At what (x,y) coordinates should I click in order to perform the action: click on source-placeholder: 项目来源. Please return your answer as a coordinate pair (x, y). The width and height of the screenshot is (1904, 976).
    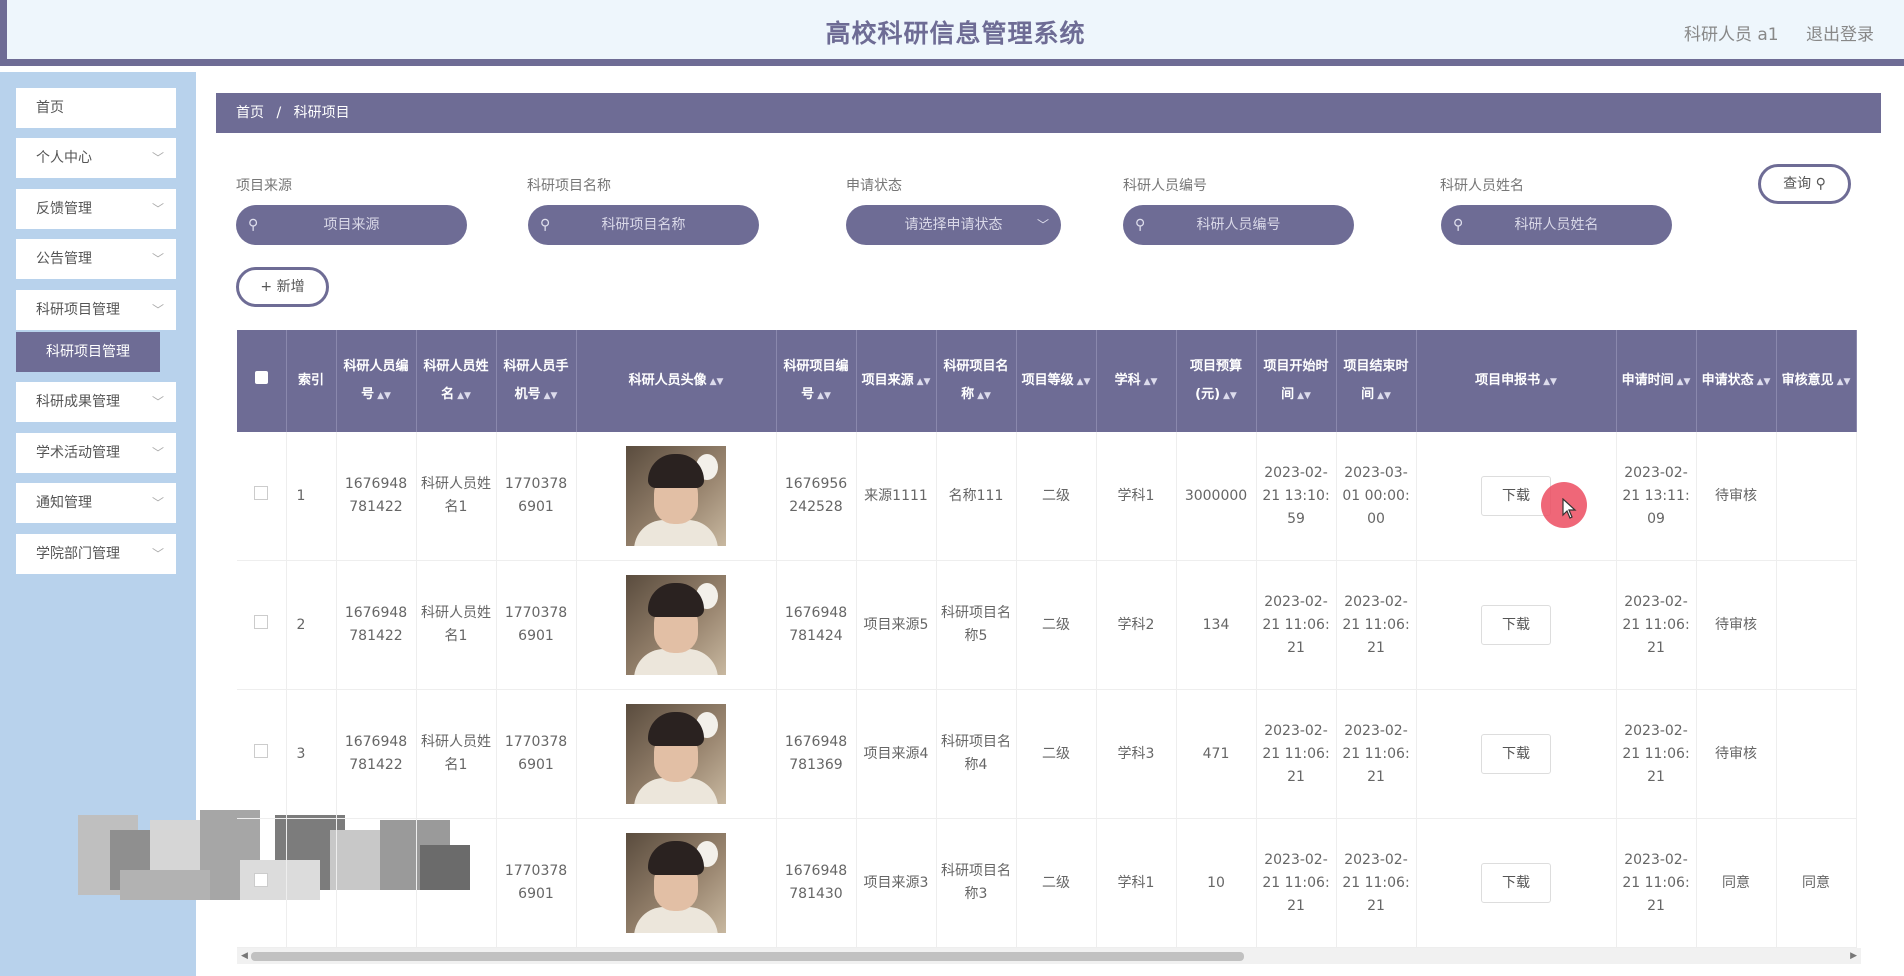
    Looking at the image, I should click on (351, 225).